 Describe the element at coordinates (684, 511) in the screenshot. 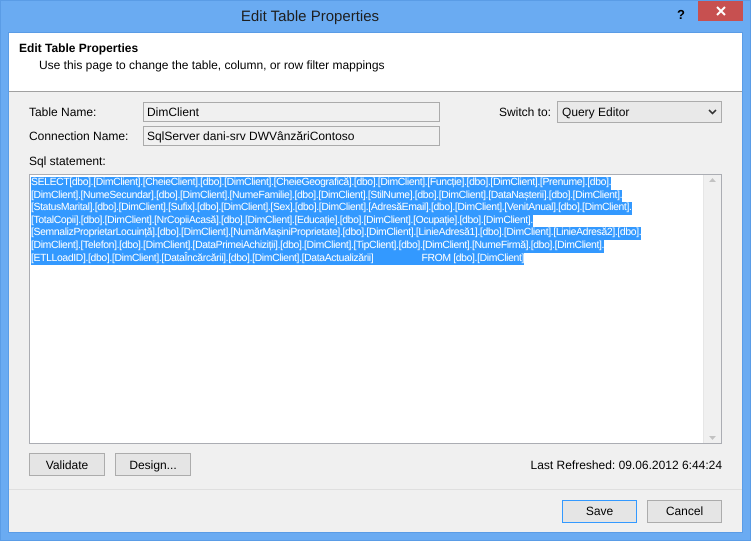

I see `cancel-button: Cancel` at that location.